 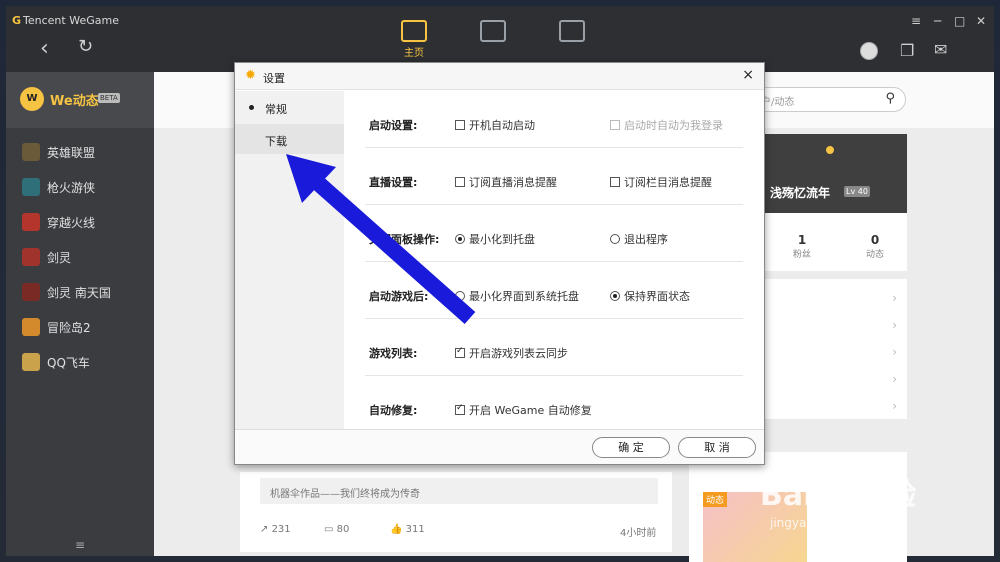 I want to click on sidebar-item-game: QQ飞车, so click(x=80, y=361).